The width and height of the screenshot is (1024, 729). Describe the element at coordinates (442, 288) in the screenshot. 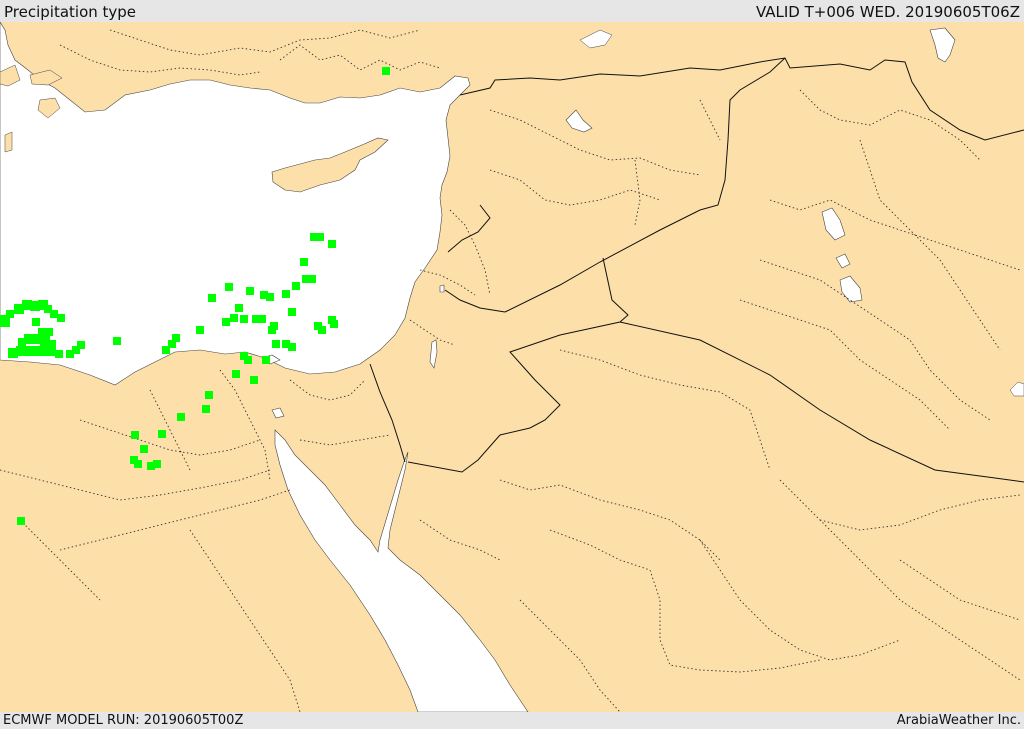

I see `sea-of-galilee` at that location.